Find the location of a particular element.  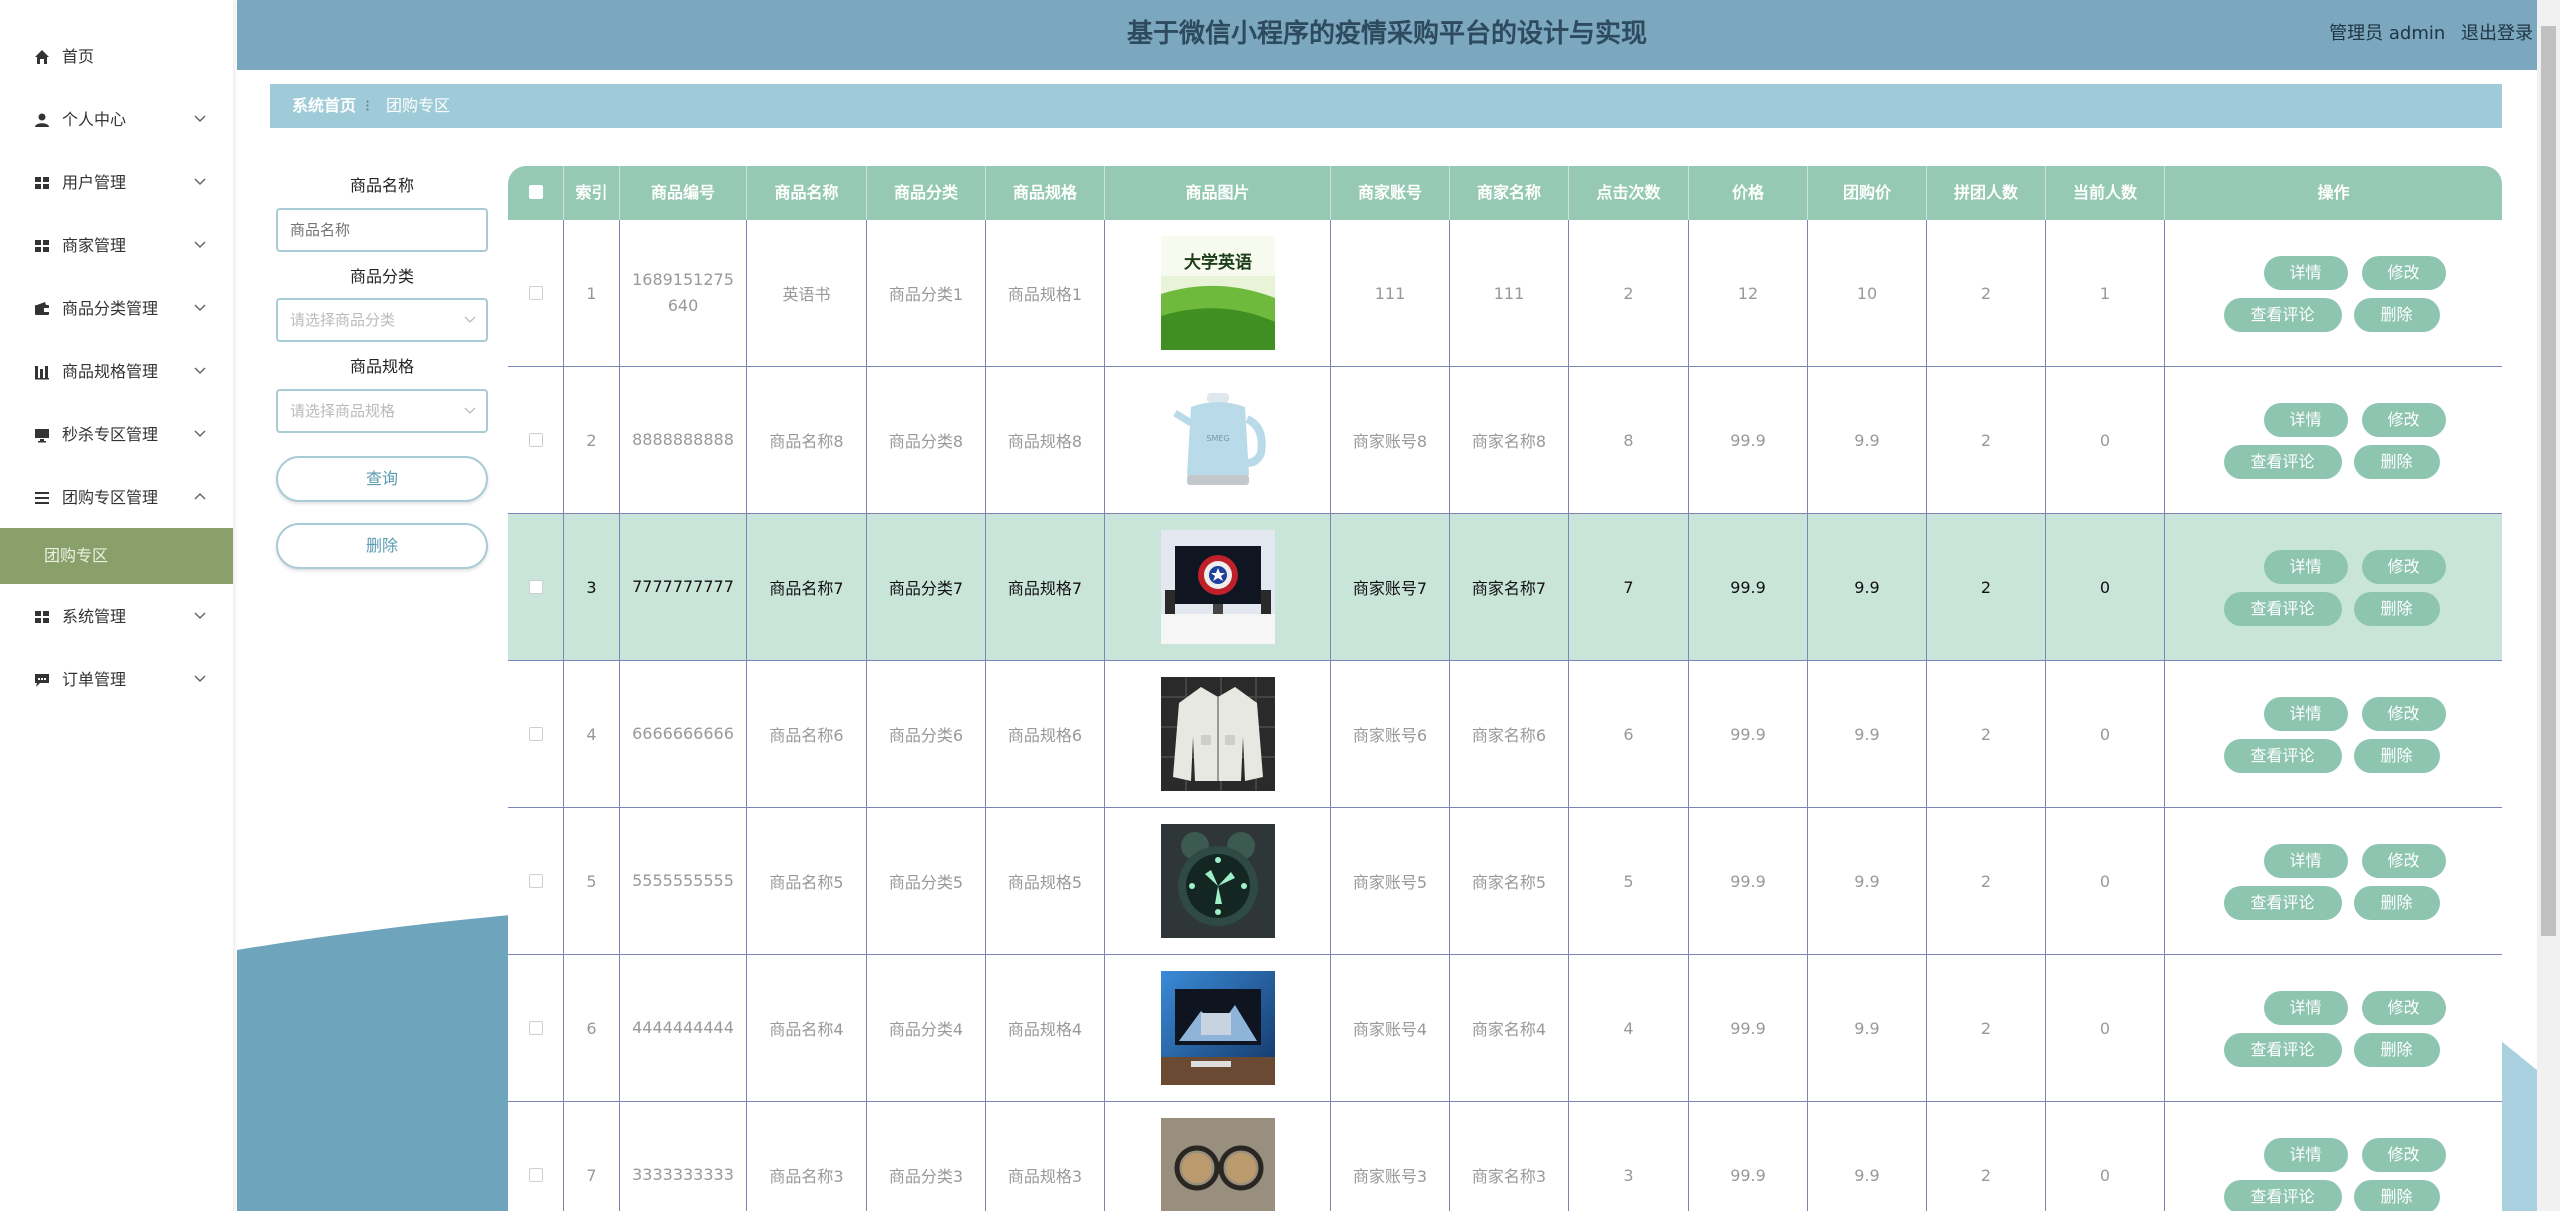

sidebar-item-profile: 个人中心 is located at coordinates (116, 120).